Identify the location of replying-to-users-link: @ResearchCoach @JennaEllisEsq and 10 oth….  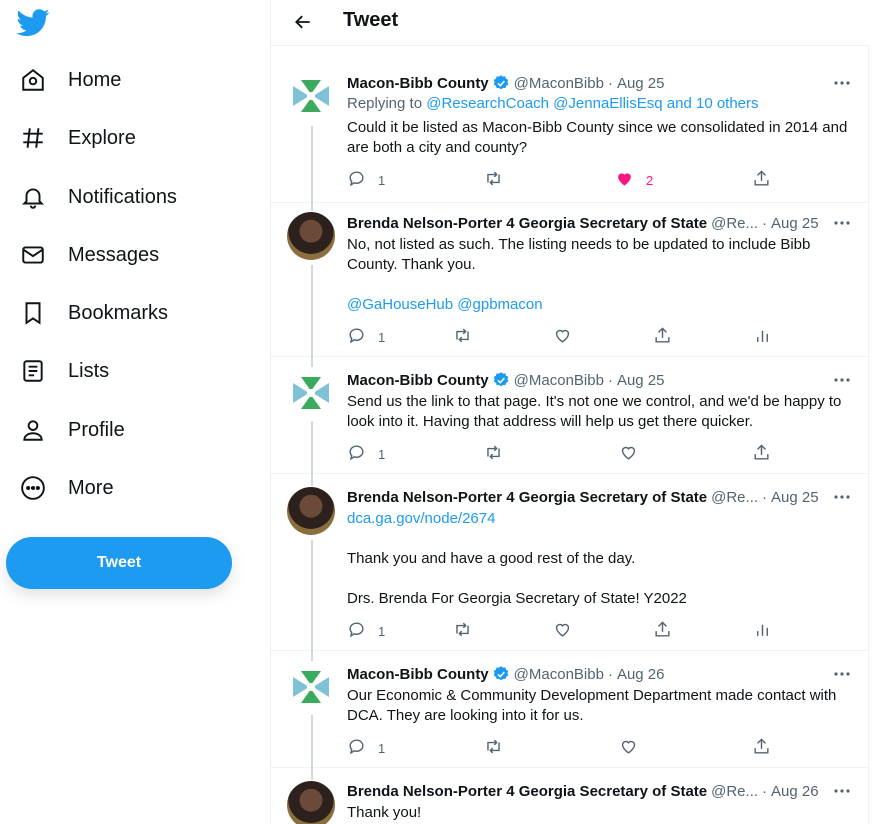
(592, 103).